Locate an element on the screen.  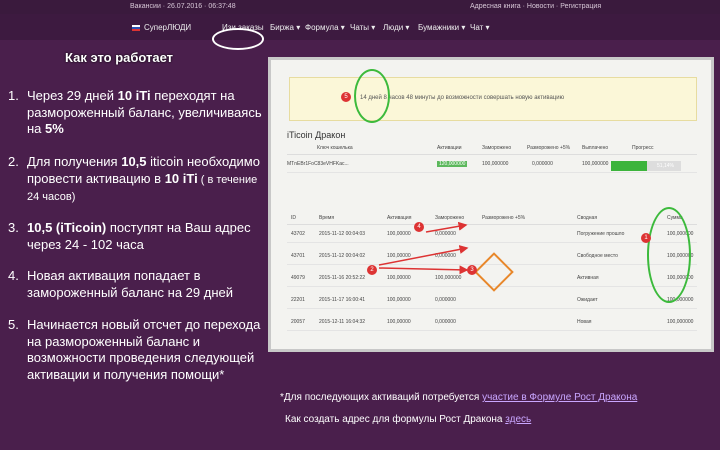
nav-item-exchange: Биржа ▾ is located at coordinates (285, 27).